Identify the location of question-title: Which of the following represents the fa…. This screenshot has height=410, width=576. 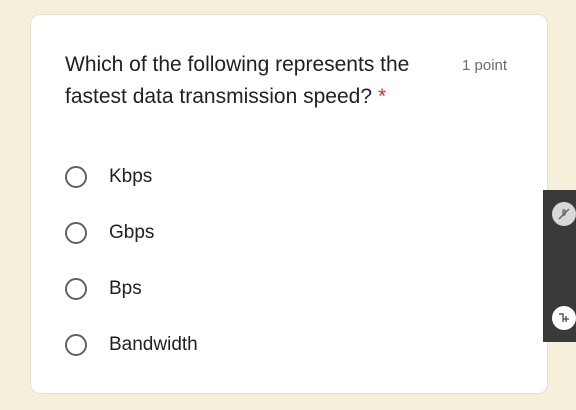
(260, 81).